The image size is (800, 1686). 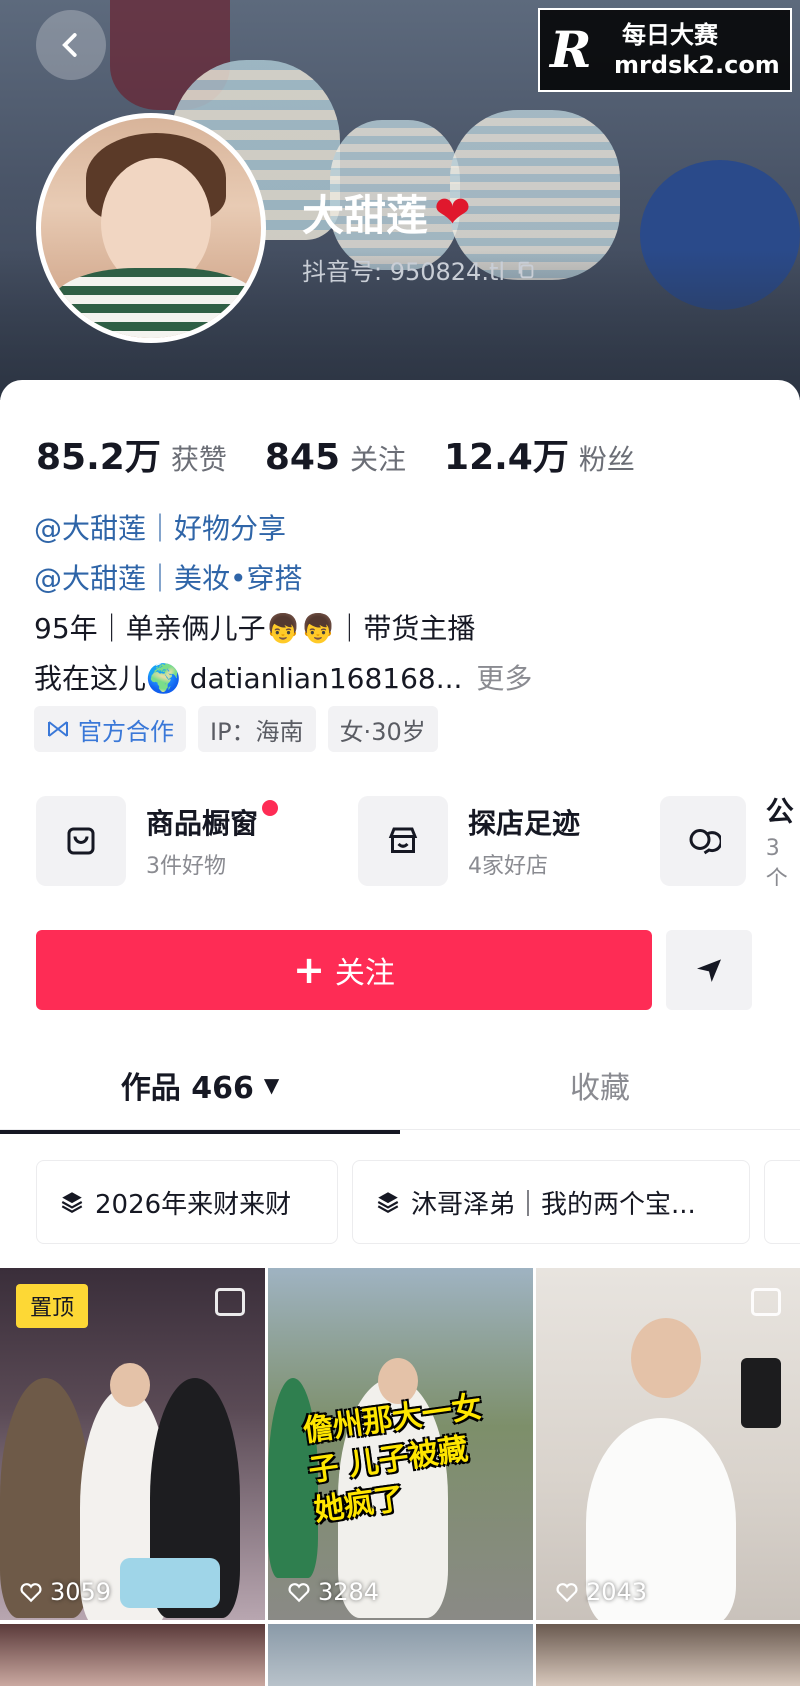 What do you see at coordinates (81, 841) in the screenshot?
I see `shopping-bag-icon` at bounding box center [81, 841].